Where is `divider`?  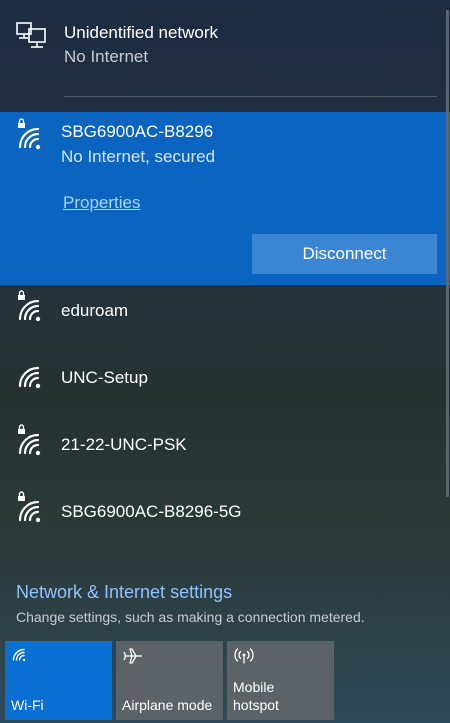 divider is located at coordinates (250, 96).